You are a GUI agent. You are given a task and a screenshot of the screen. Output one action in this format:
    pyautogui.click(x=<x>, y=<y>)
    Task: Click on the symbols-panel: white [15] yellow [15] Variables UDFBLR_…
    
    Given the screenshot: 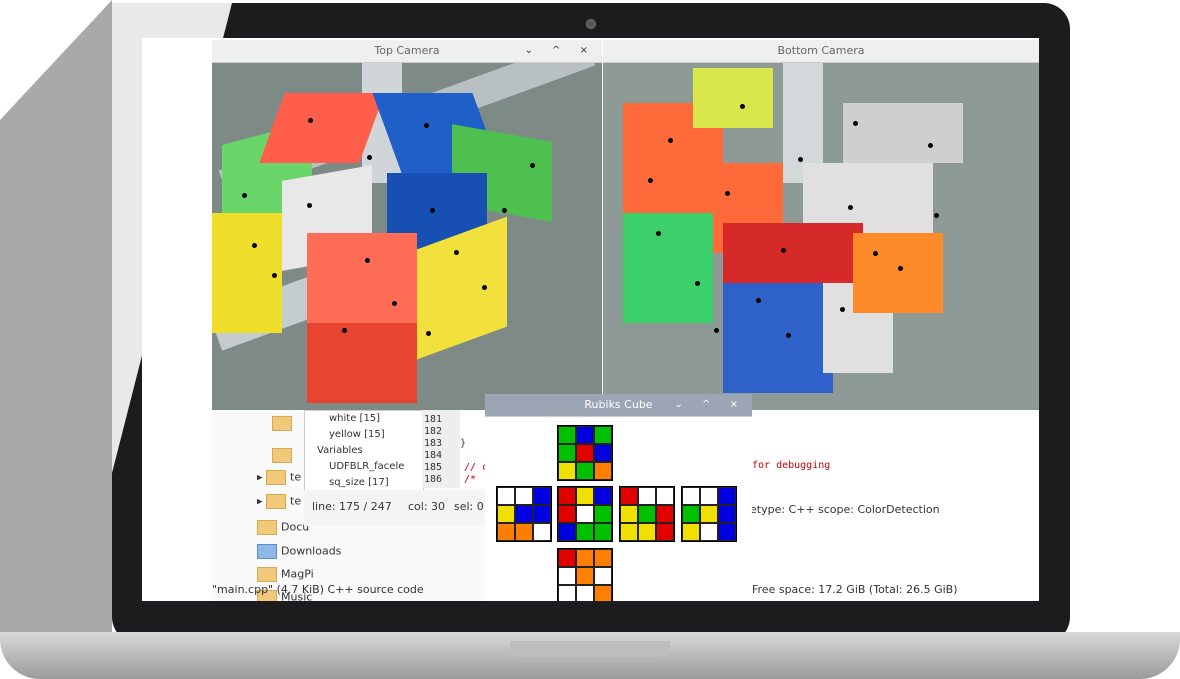 What is the action you would take?
    pyautogui.click(x=364, y=451)
    